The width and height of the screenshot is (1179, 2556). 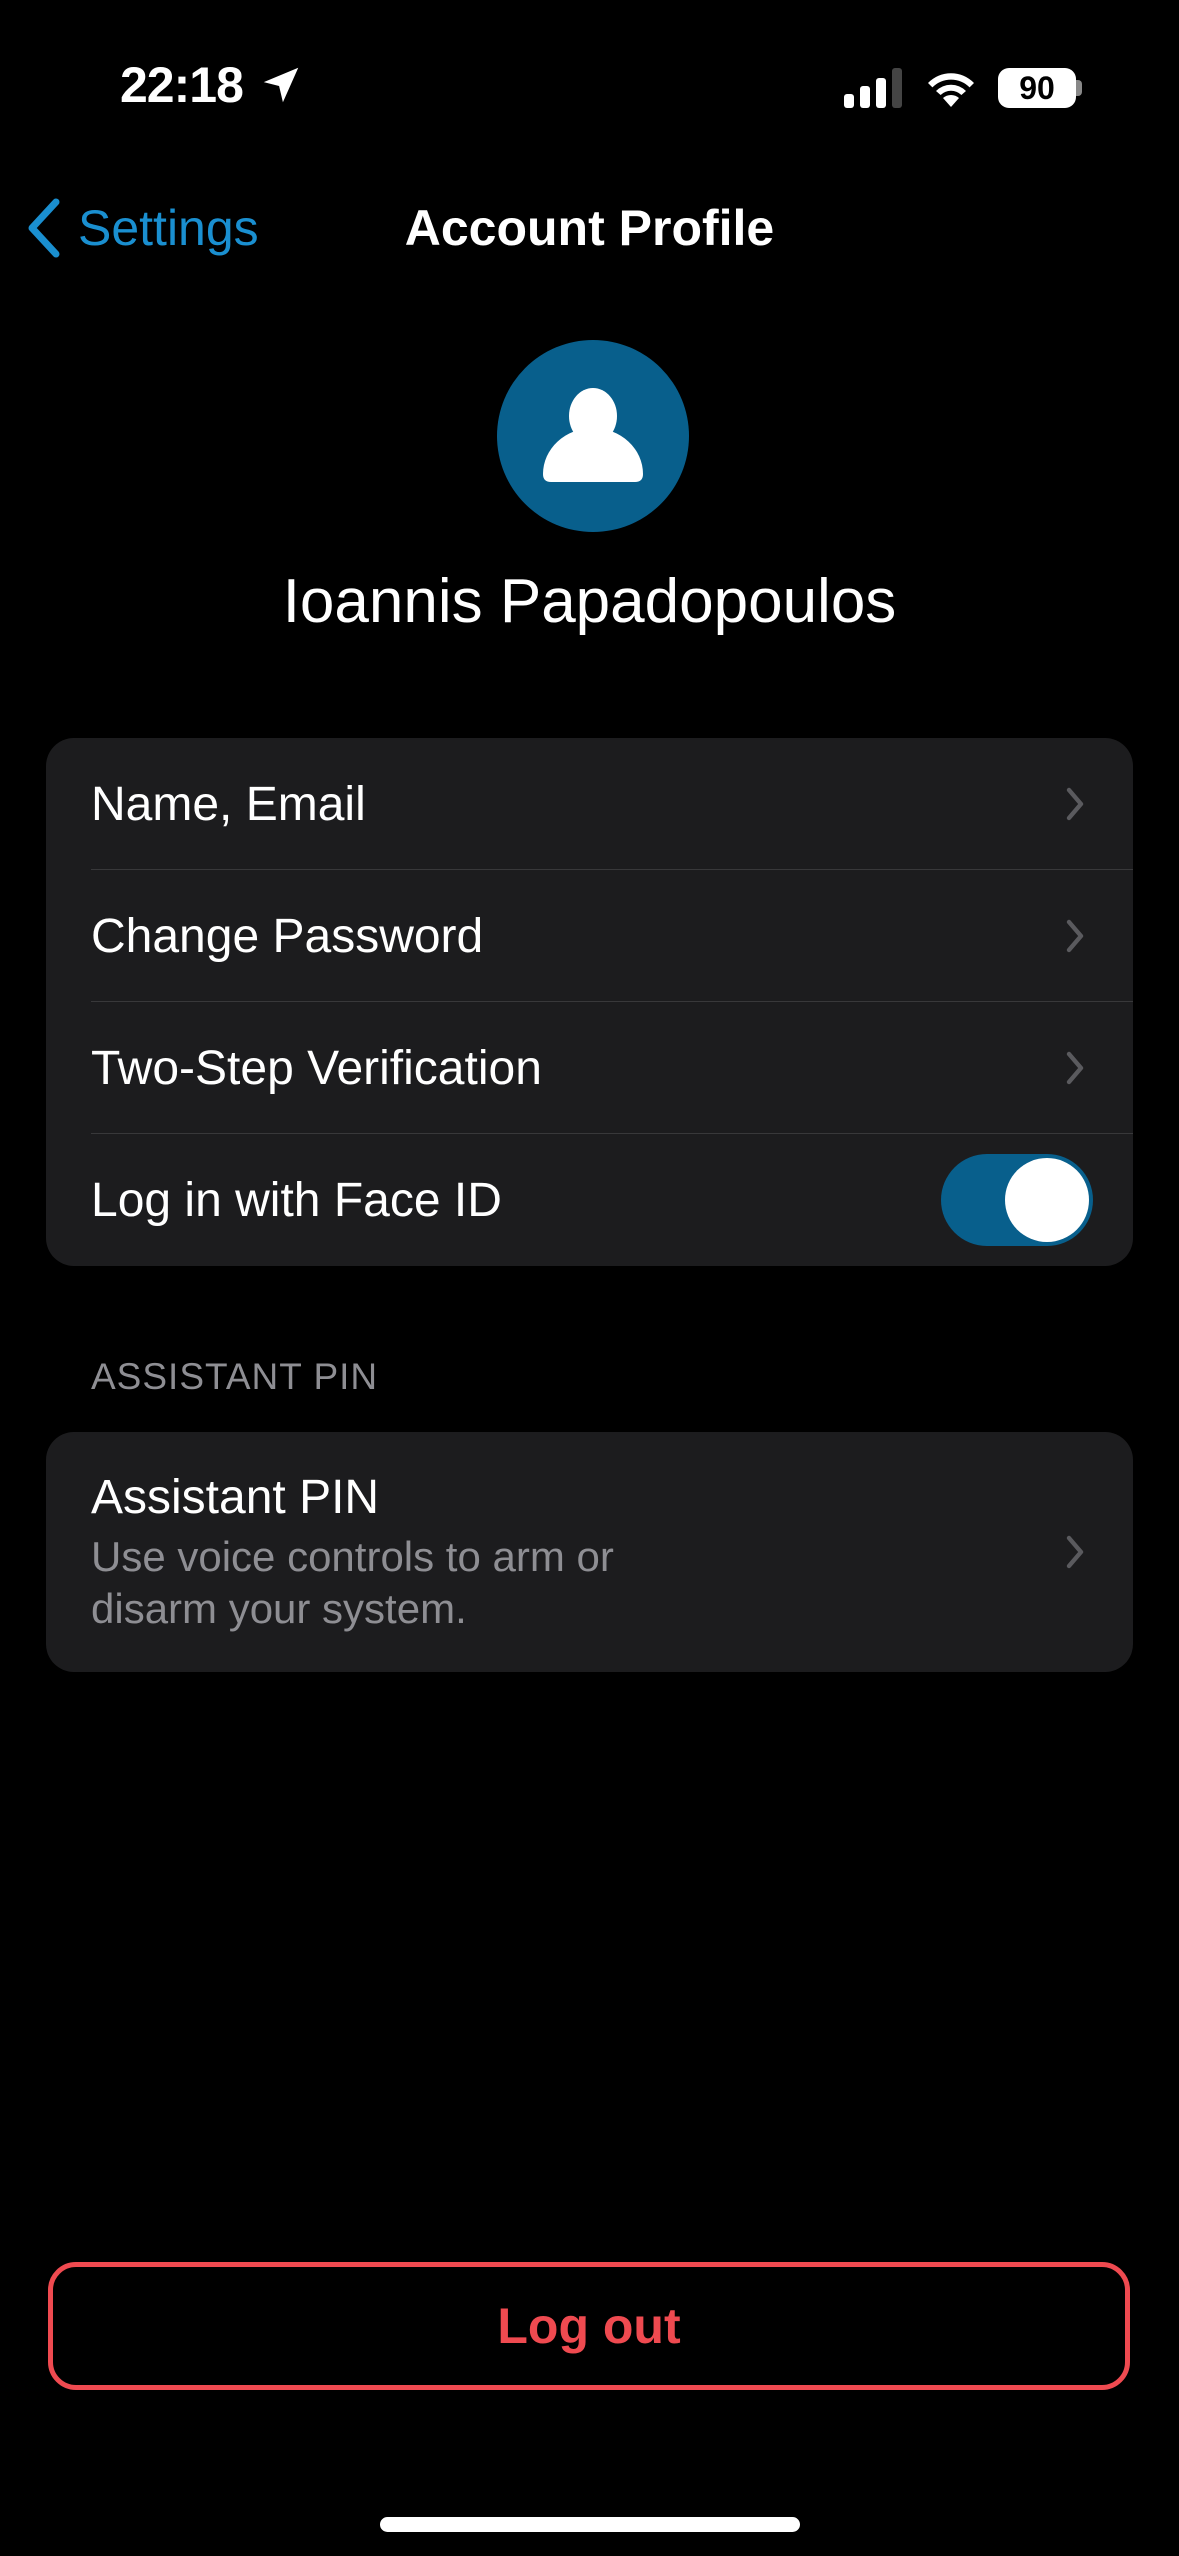 What do you see at coordinates (287, 936) in the screenshot?
I see `row-label: Change Password` at bounding box center [287, 936].